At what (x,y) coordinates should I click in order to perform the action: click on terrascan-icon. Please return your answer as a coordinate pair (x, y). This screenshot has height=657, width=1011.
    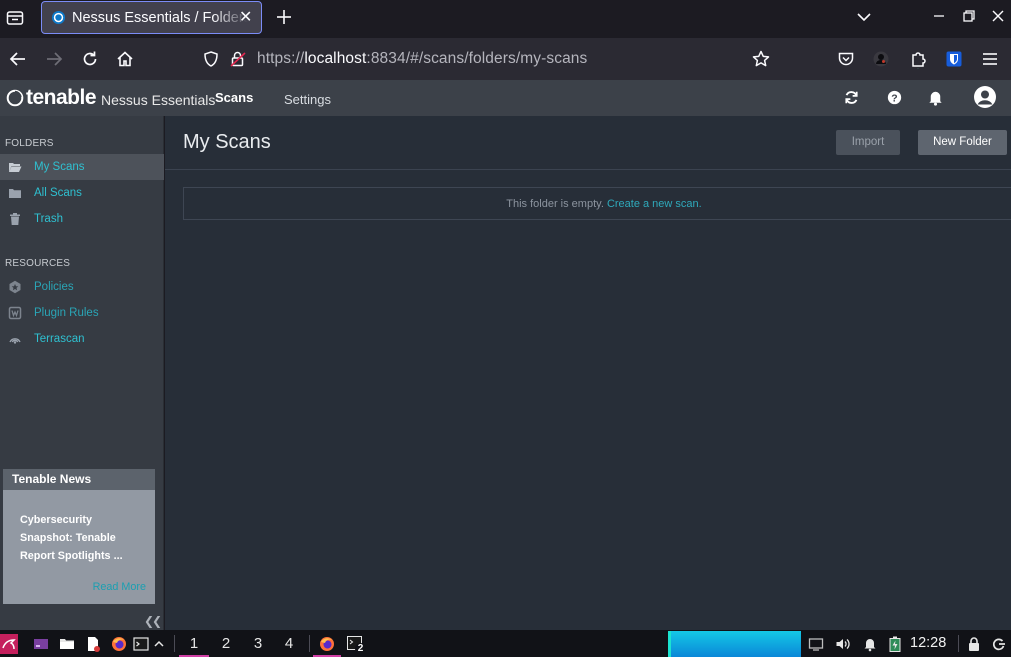
    Looking at the image, I should click on (15, 341).